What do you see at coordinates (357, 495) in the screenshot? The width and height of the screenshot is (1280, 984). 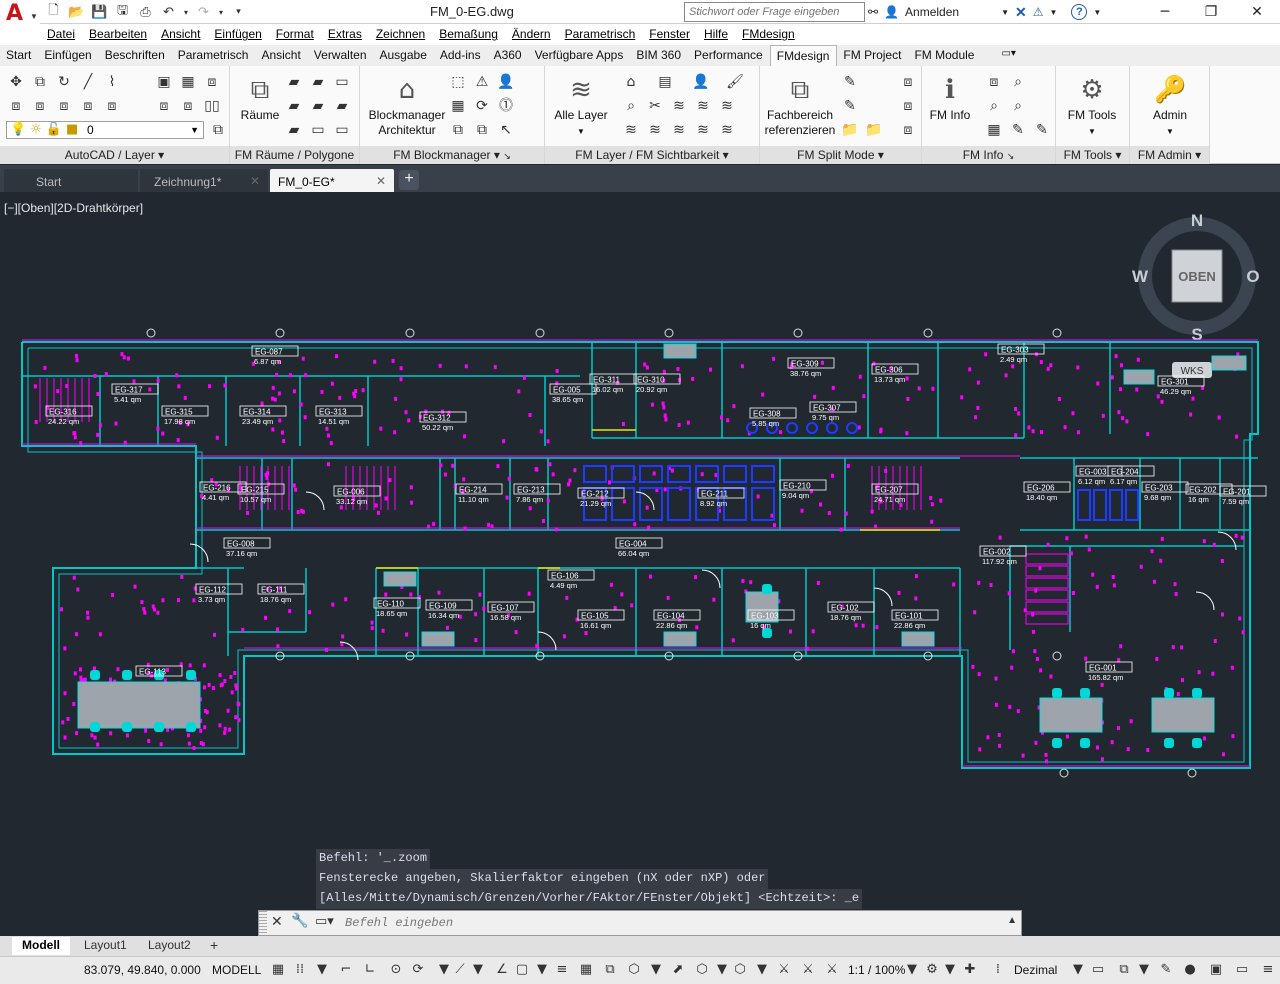 I see `room-label: EG-00633.12 qm` at bounding box center [357, 495].